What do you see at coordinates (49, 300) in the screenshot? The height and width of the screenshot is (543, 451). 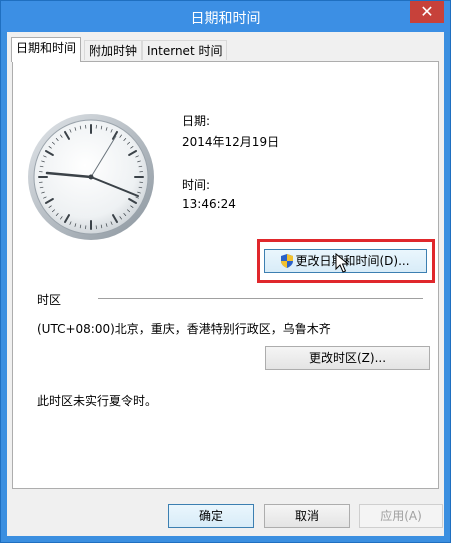 I see `timezone-section-label: 时区` at bounding box center [49, 300].